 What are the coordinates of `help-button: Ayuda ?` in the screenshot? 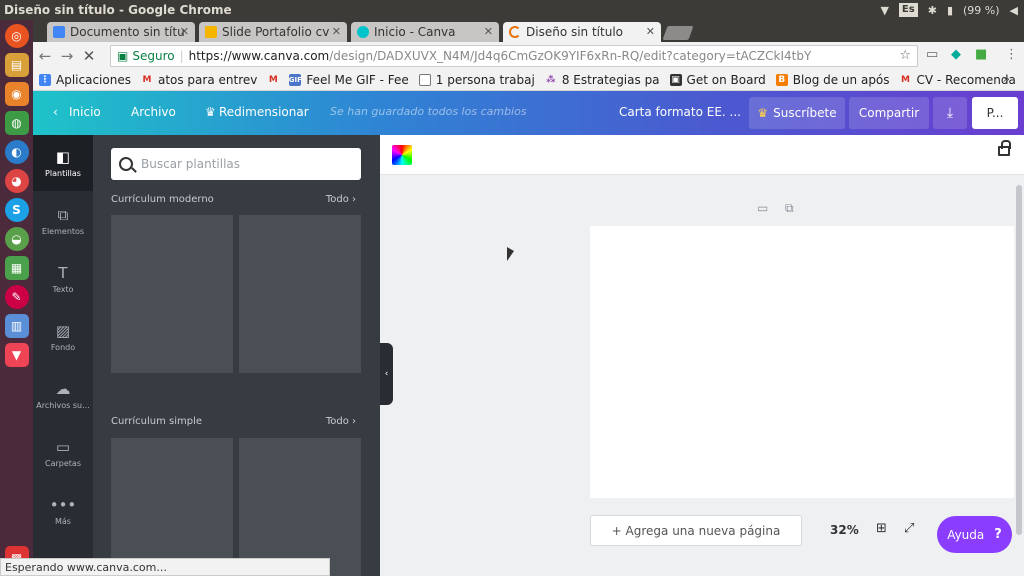 It's located at (974, 534).